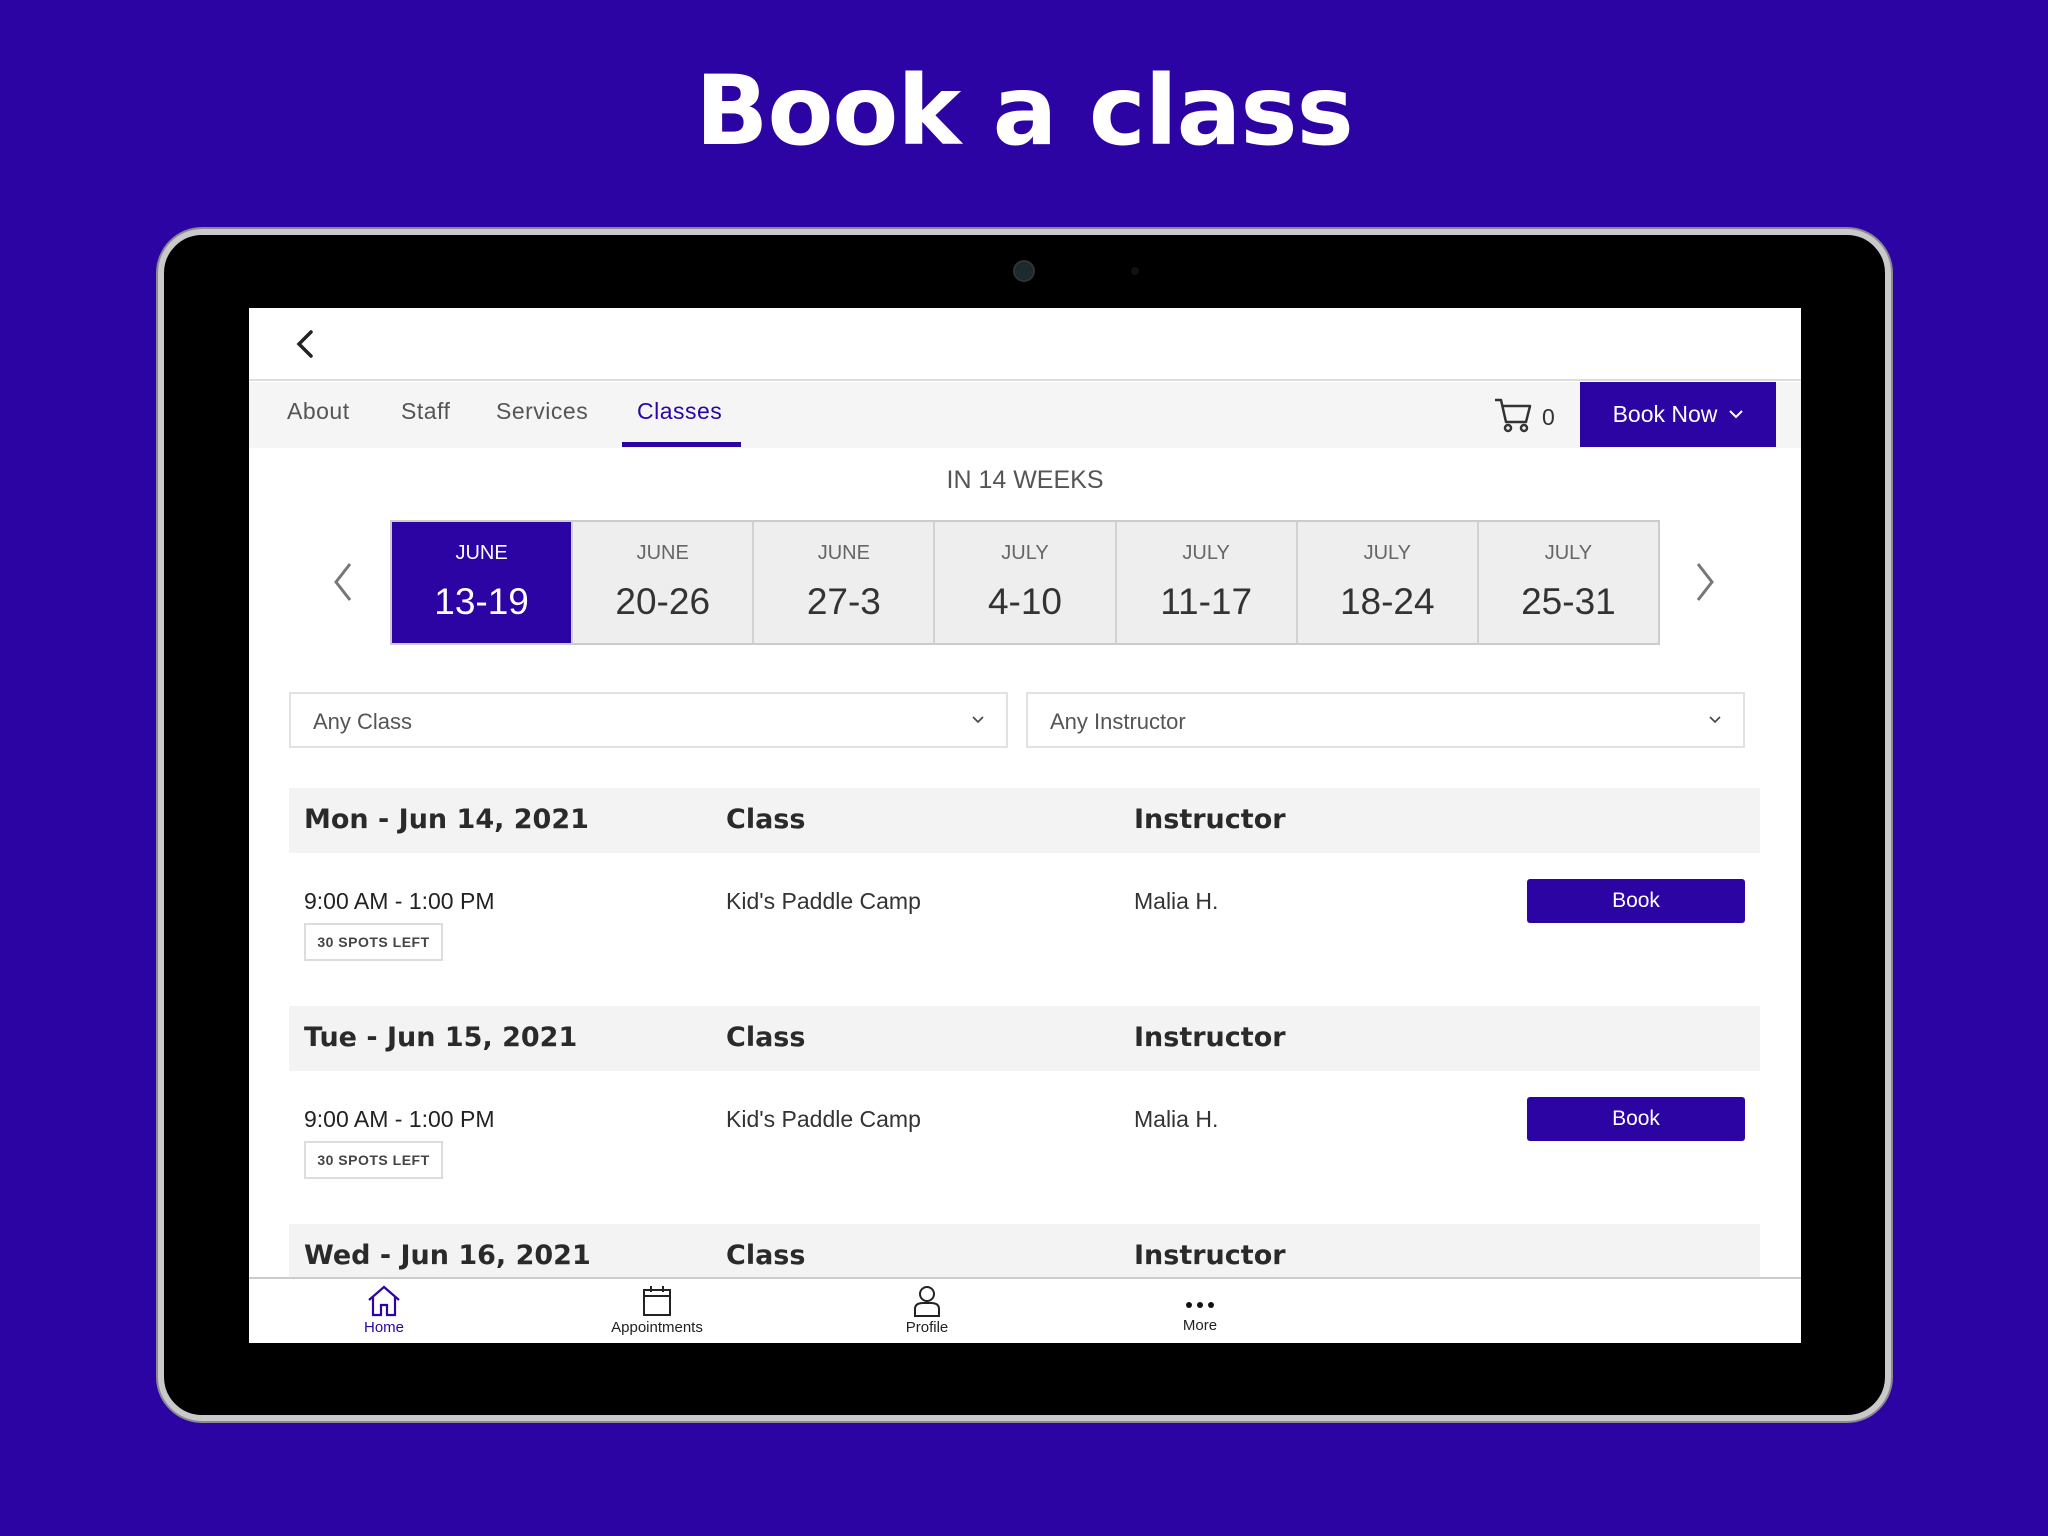 The height and width of the screenshot is (1536, 2048). I want to click on instructor-filter-value: Any Instructor, so click(1118, 721).